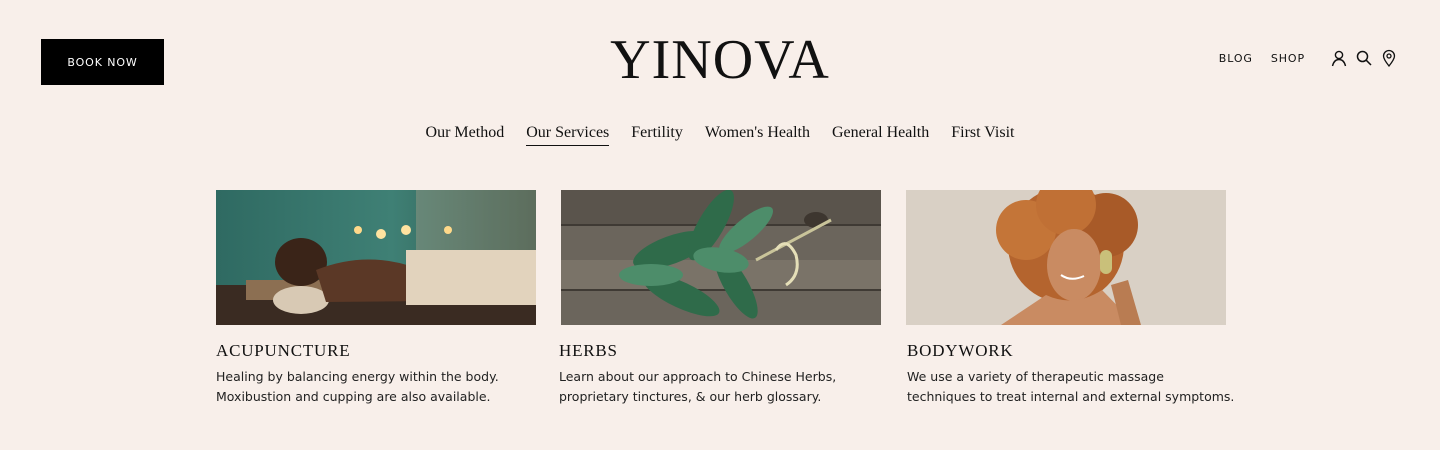 The image size is (1440, 450). What do you see at coordinates (1339, 58) in the screenshot?
I see `account-icon` at bounding box center [1339, 58].